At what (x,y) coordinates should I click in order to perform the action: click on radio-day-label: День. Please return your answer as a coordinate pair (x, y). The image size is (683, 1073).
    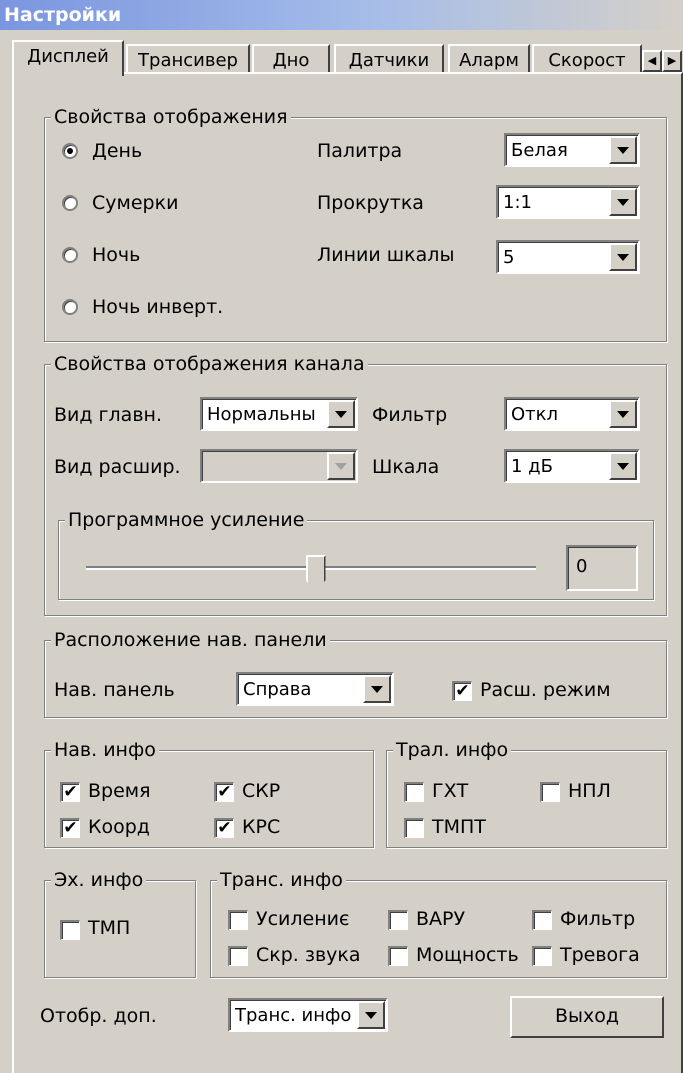
    Looking at the image, I should click on (117, 151).